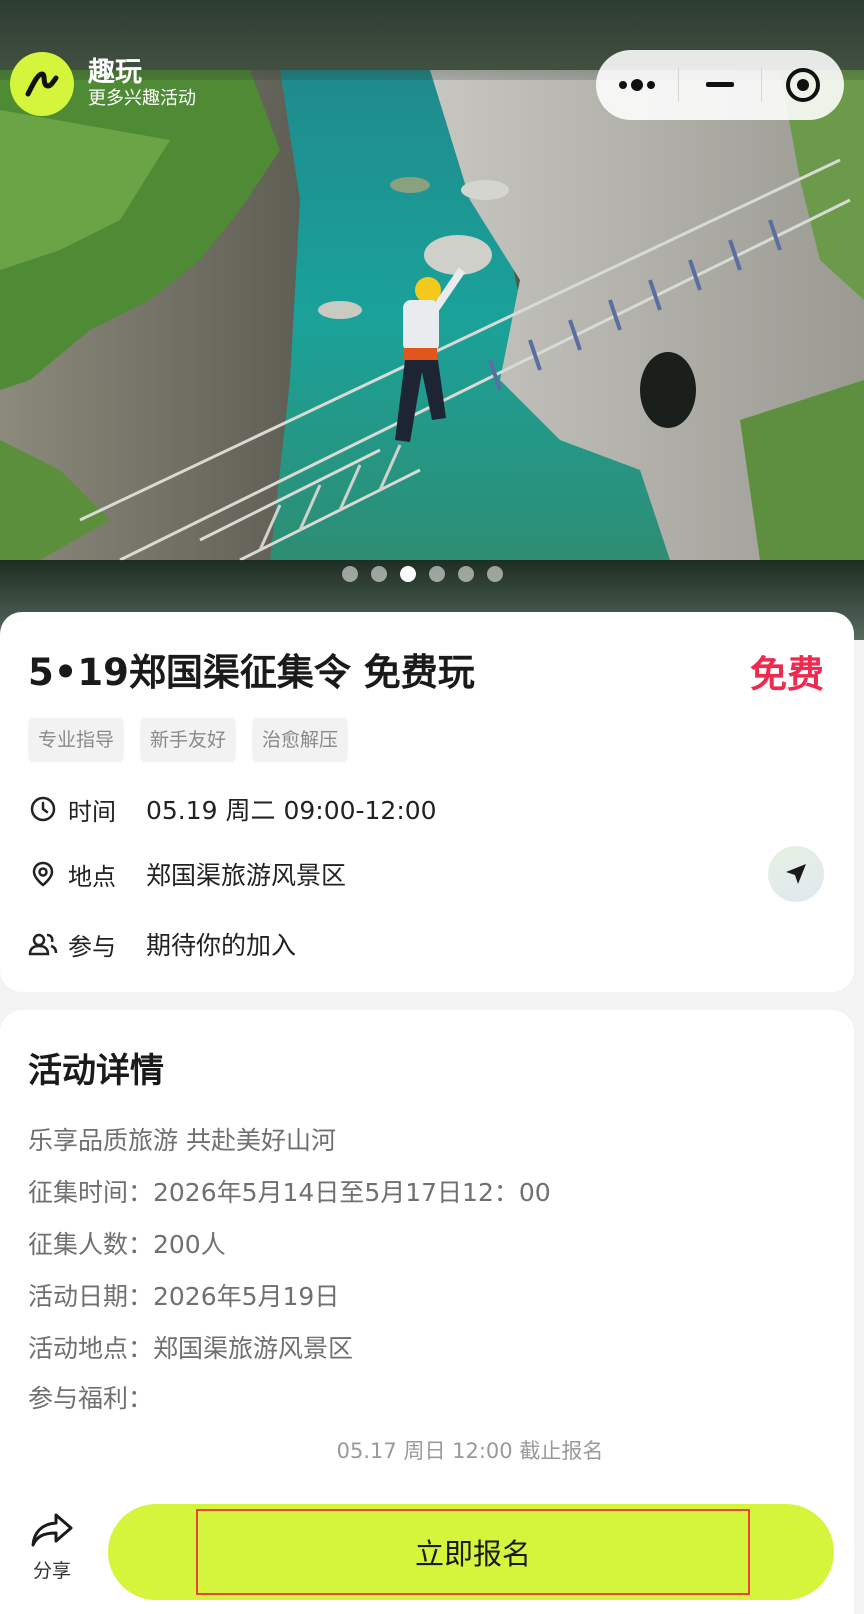 The width and height of the screenshot is (864, 1614). What do you see at coordinates (43, 809) in the screenshot?
I see `clock-icon` at bounding box center [43, 809].